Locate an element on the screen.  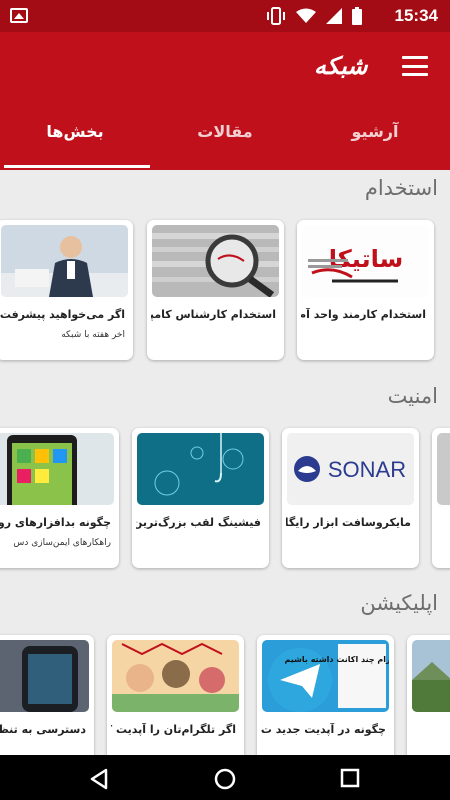
tab-articles: مقالات is located at coordinates (225, 131).